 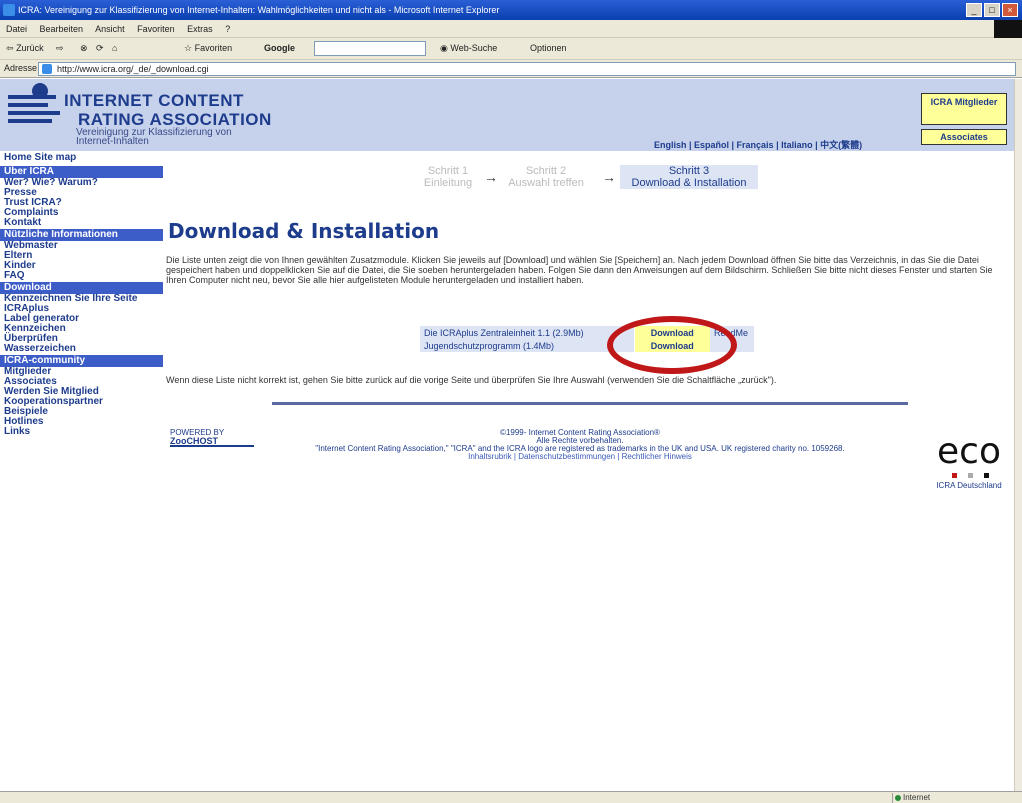 What do you see at coordinates (9, 10) in the screenshot?
I see `ie-icon` at bounding box center [9, 10].